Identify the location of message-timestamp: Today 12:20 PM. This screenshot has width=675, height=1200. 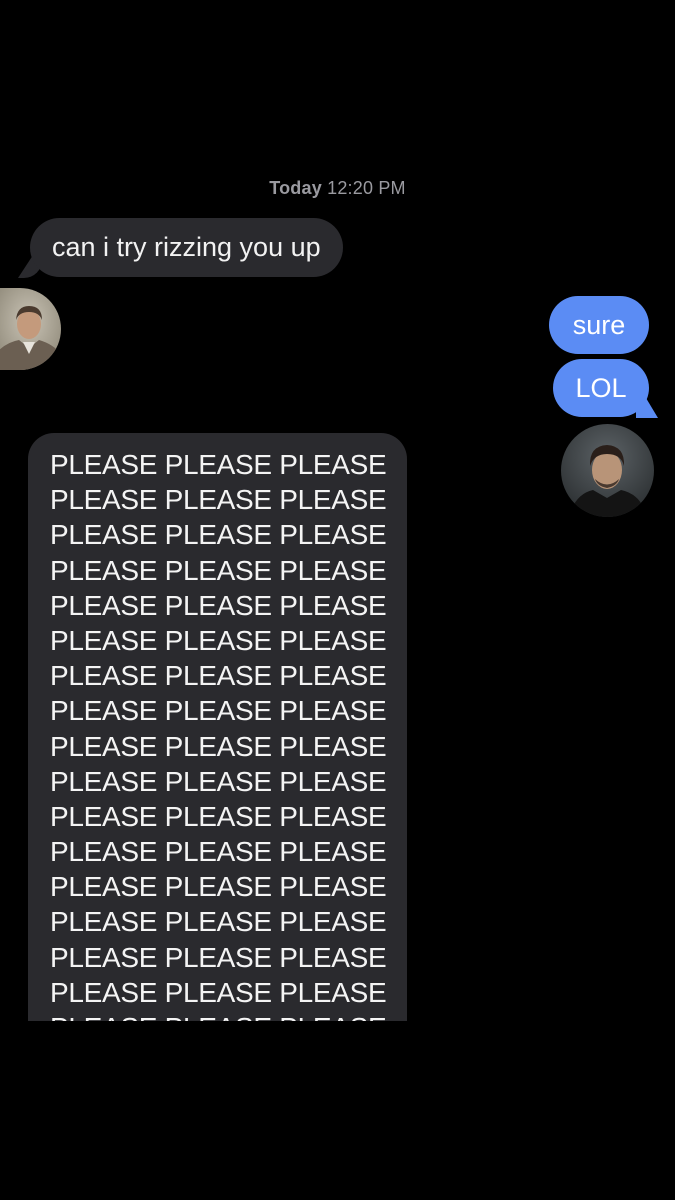
(337, 188).